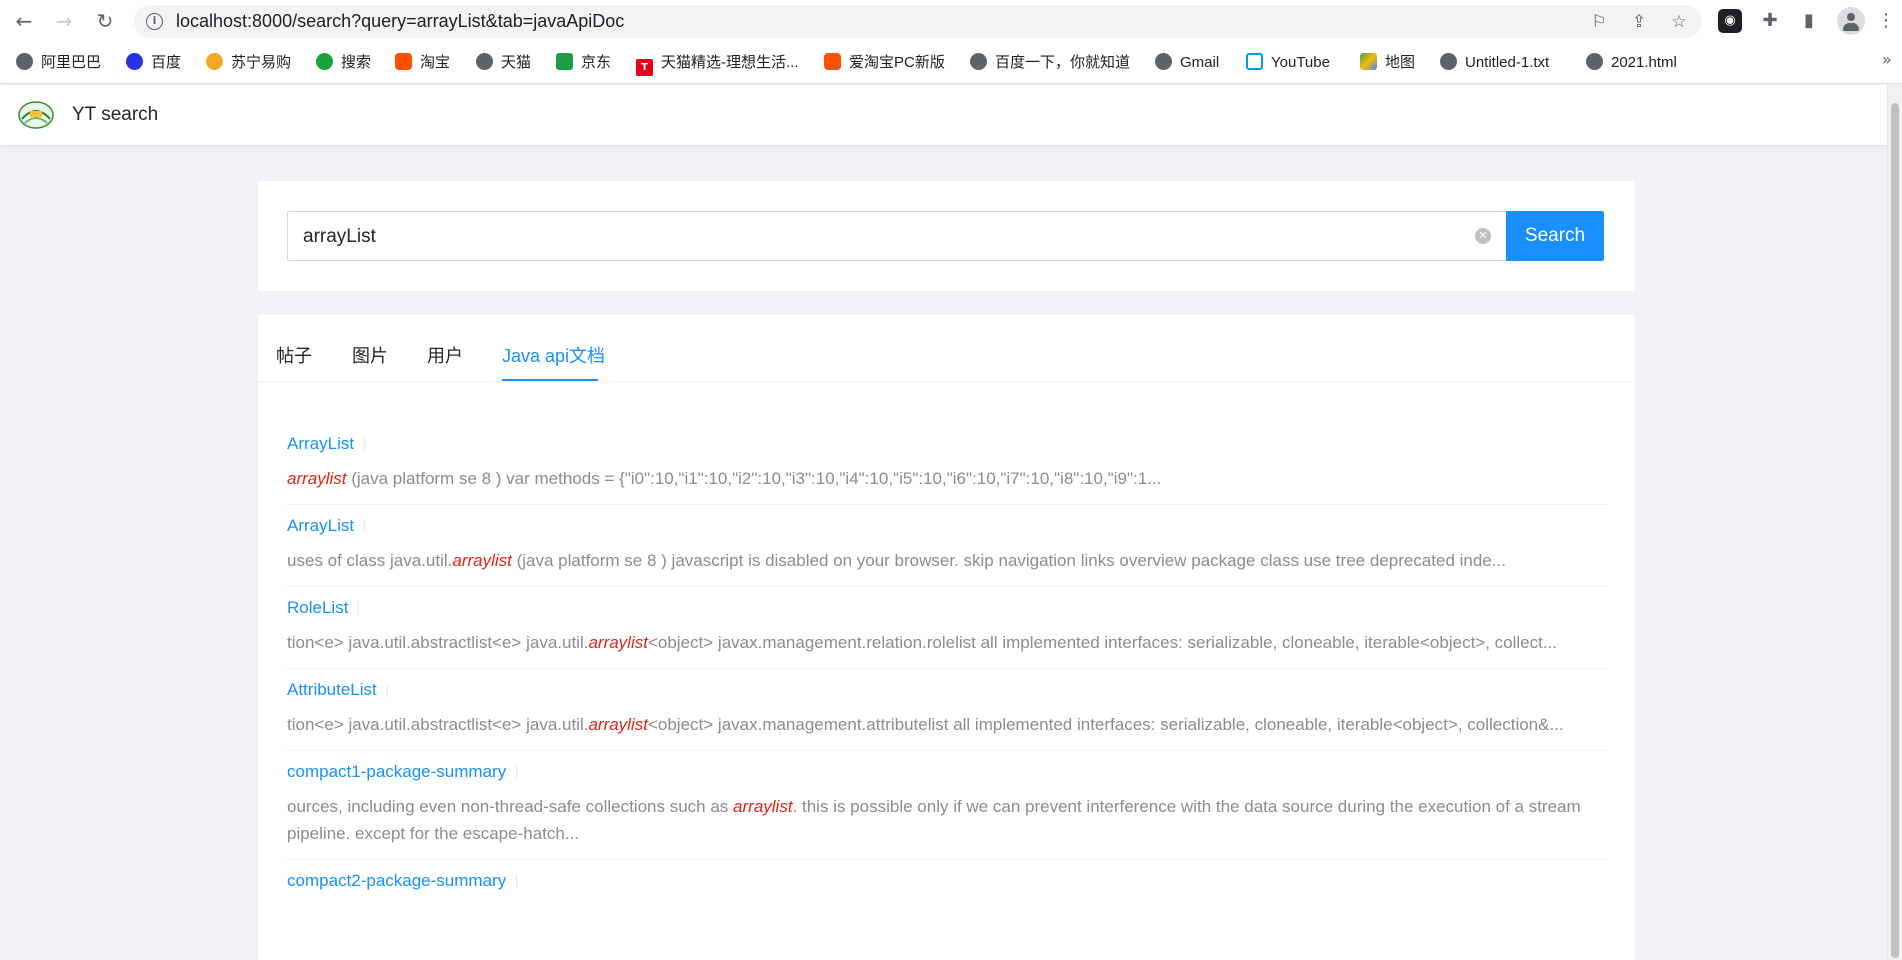 This screenshot has height=960, width=1902. I want to click on tab-posts: 帖子, so click(294, 355).